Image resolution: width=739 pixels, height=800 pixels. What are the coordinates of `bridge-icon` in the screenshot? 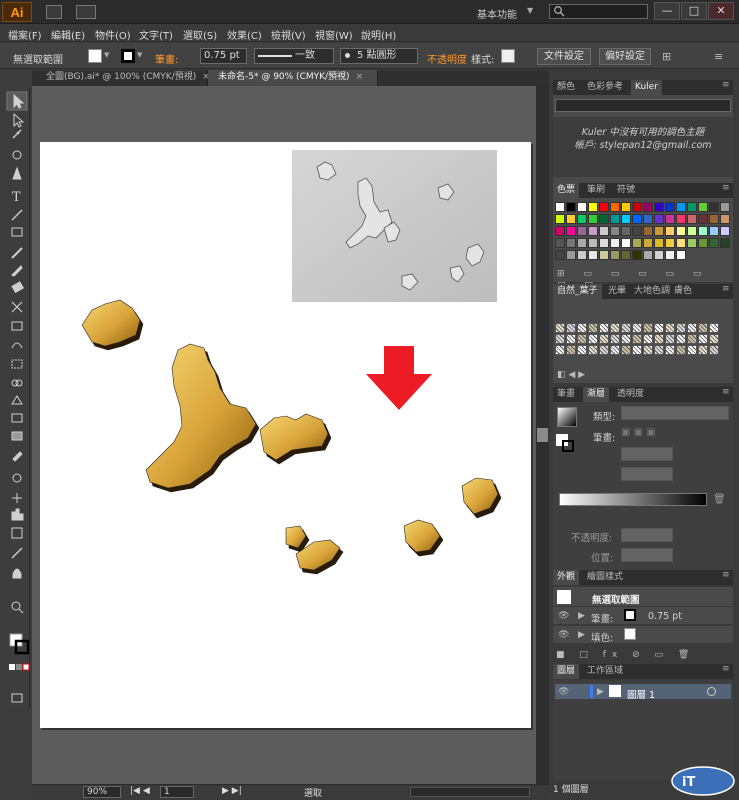 It's located at (54, 12).